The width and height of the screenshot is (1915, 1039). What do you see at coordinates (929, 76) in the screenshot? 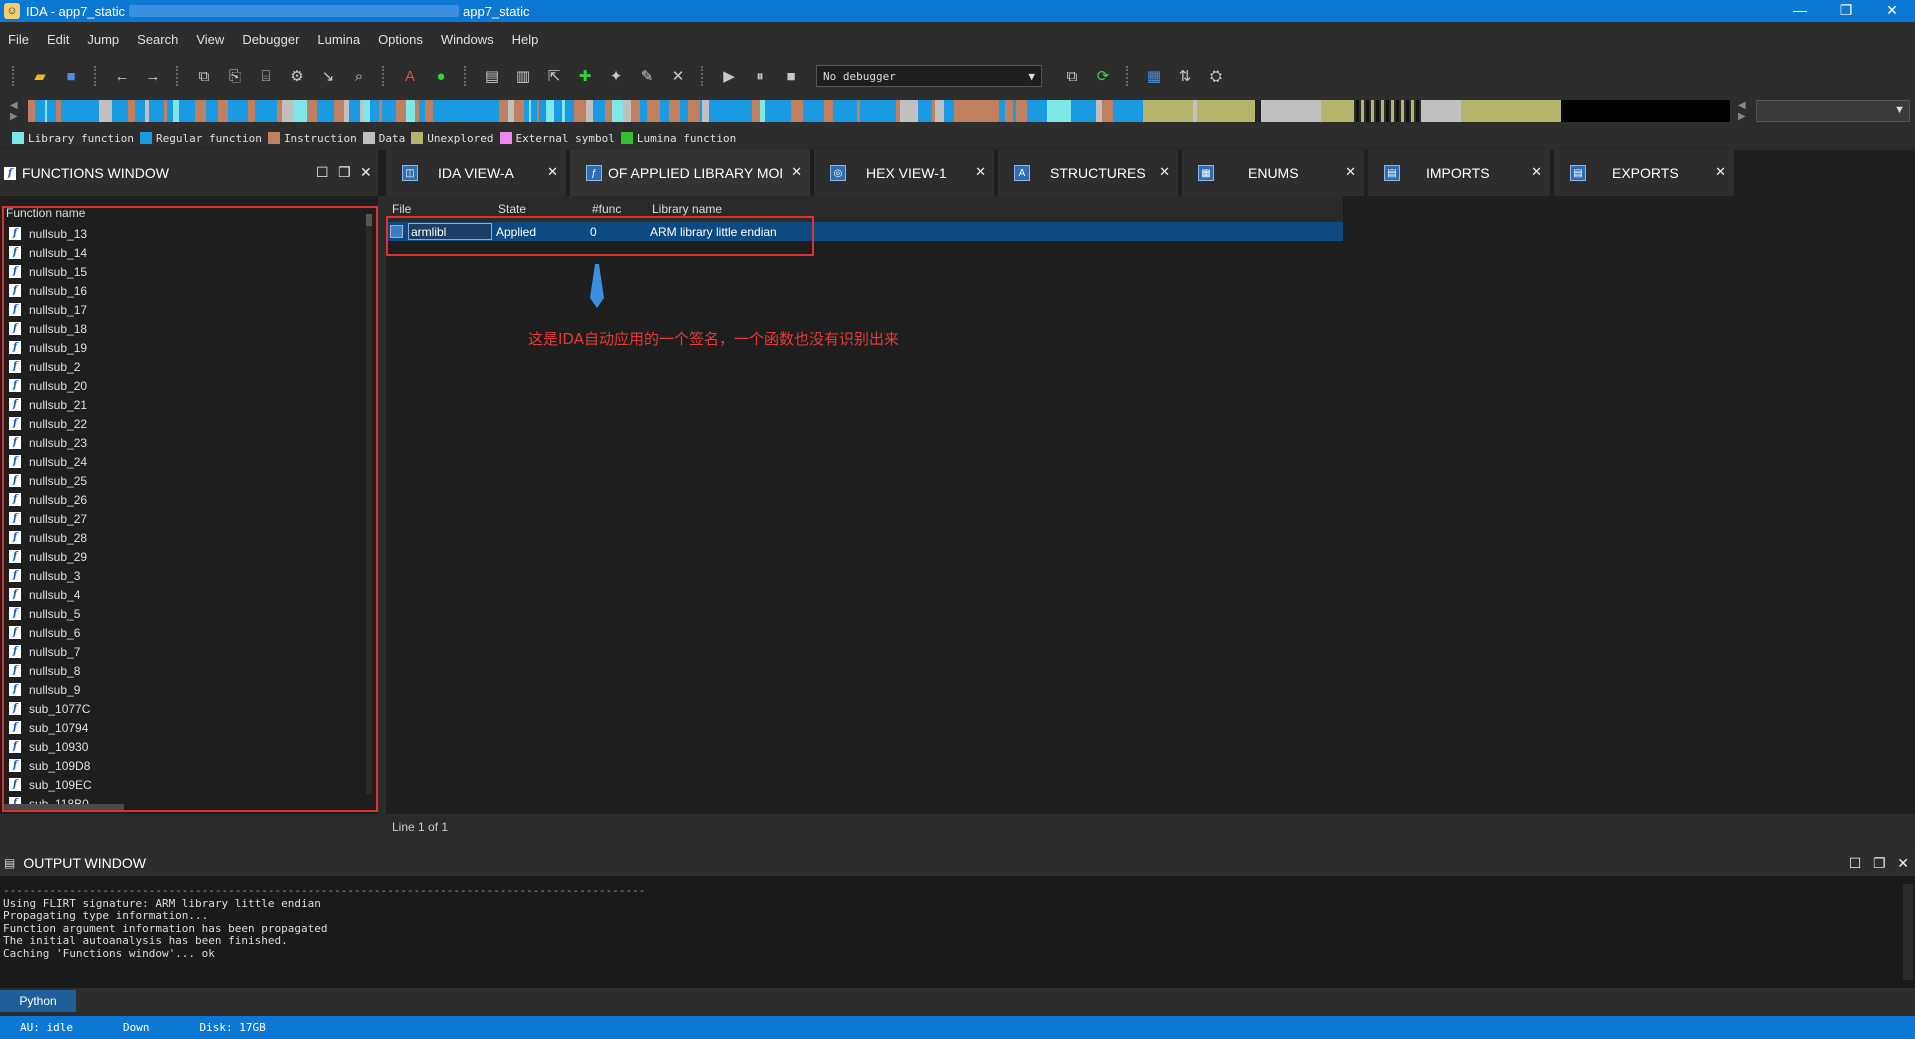
I see `debugger-select: No debugger ▼` at bounding box center [929, 76].